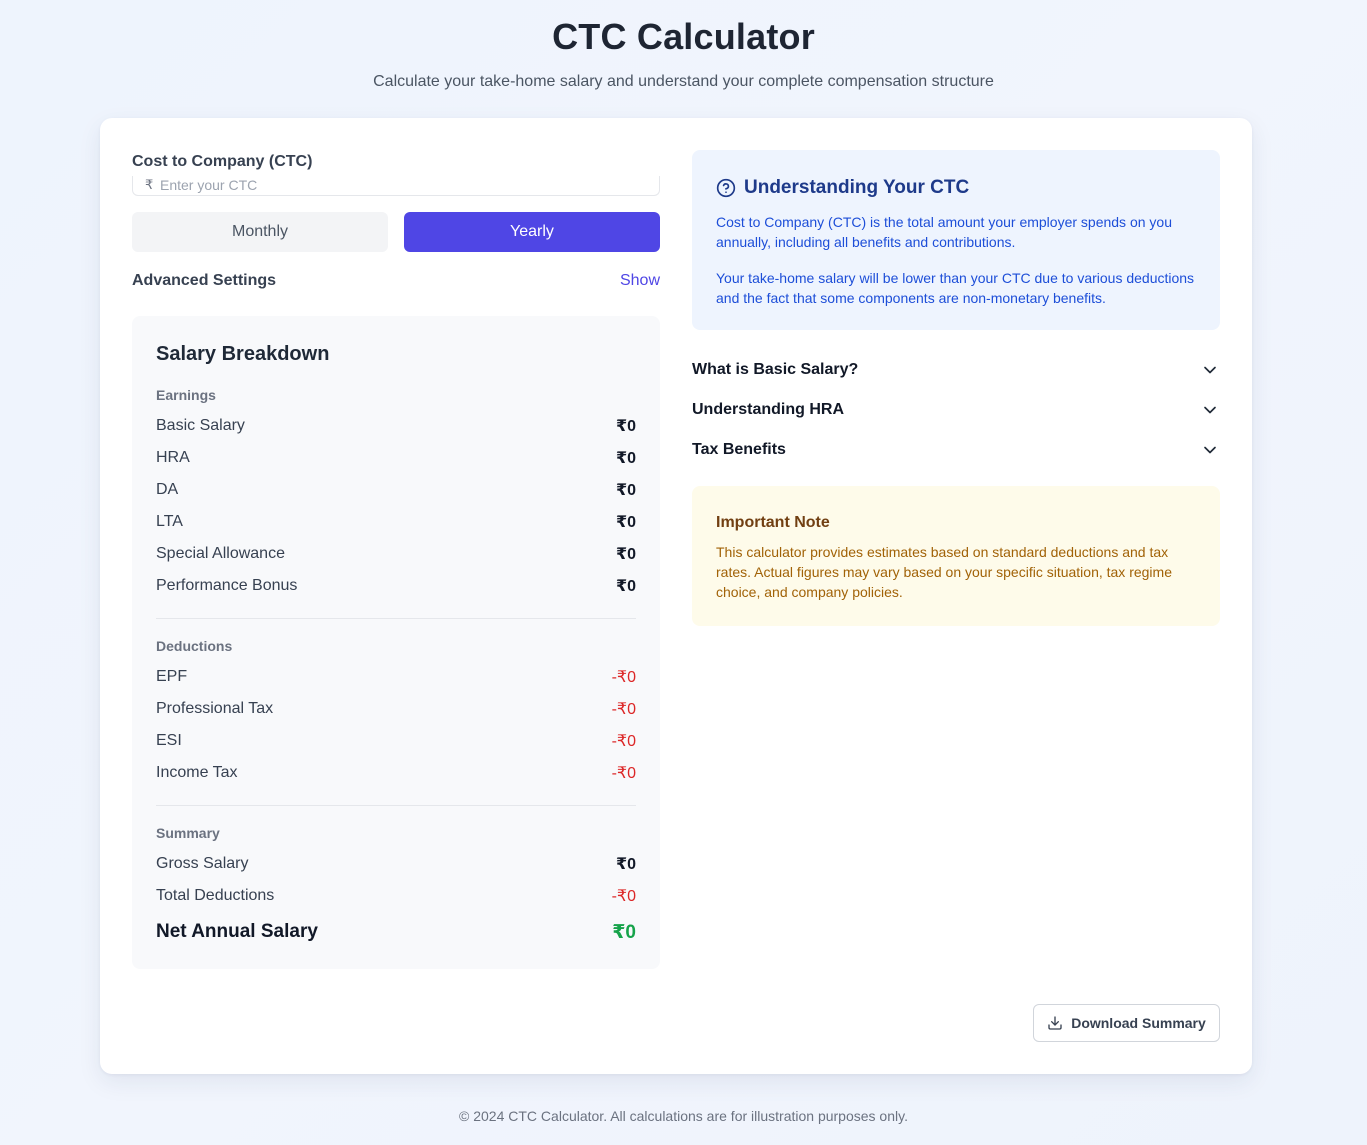  Describe the element at coordinates (857, 187) in the screenshot. I see `info-title: Understanding Your CTC` at that location.